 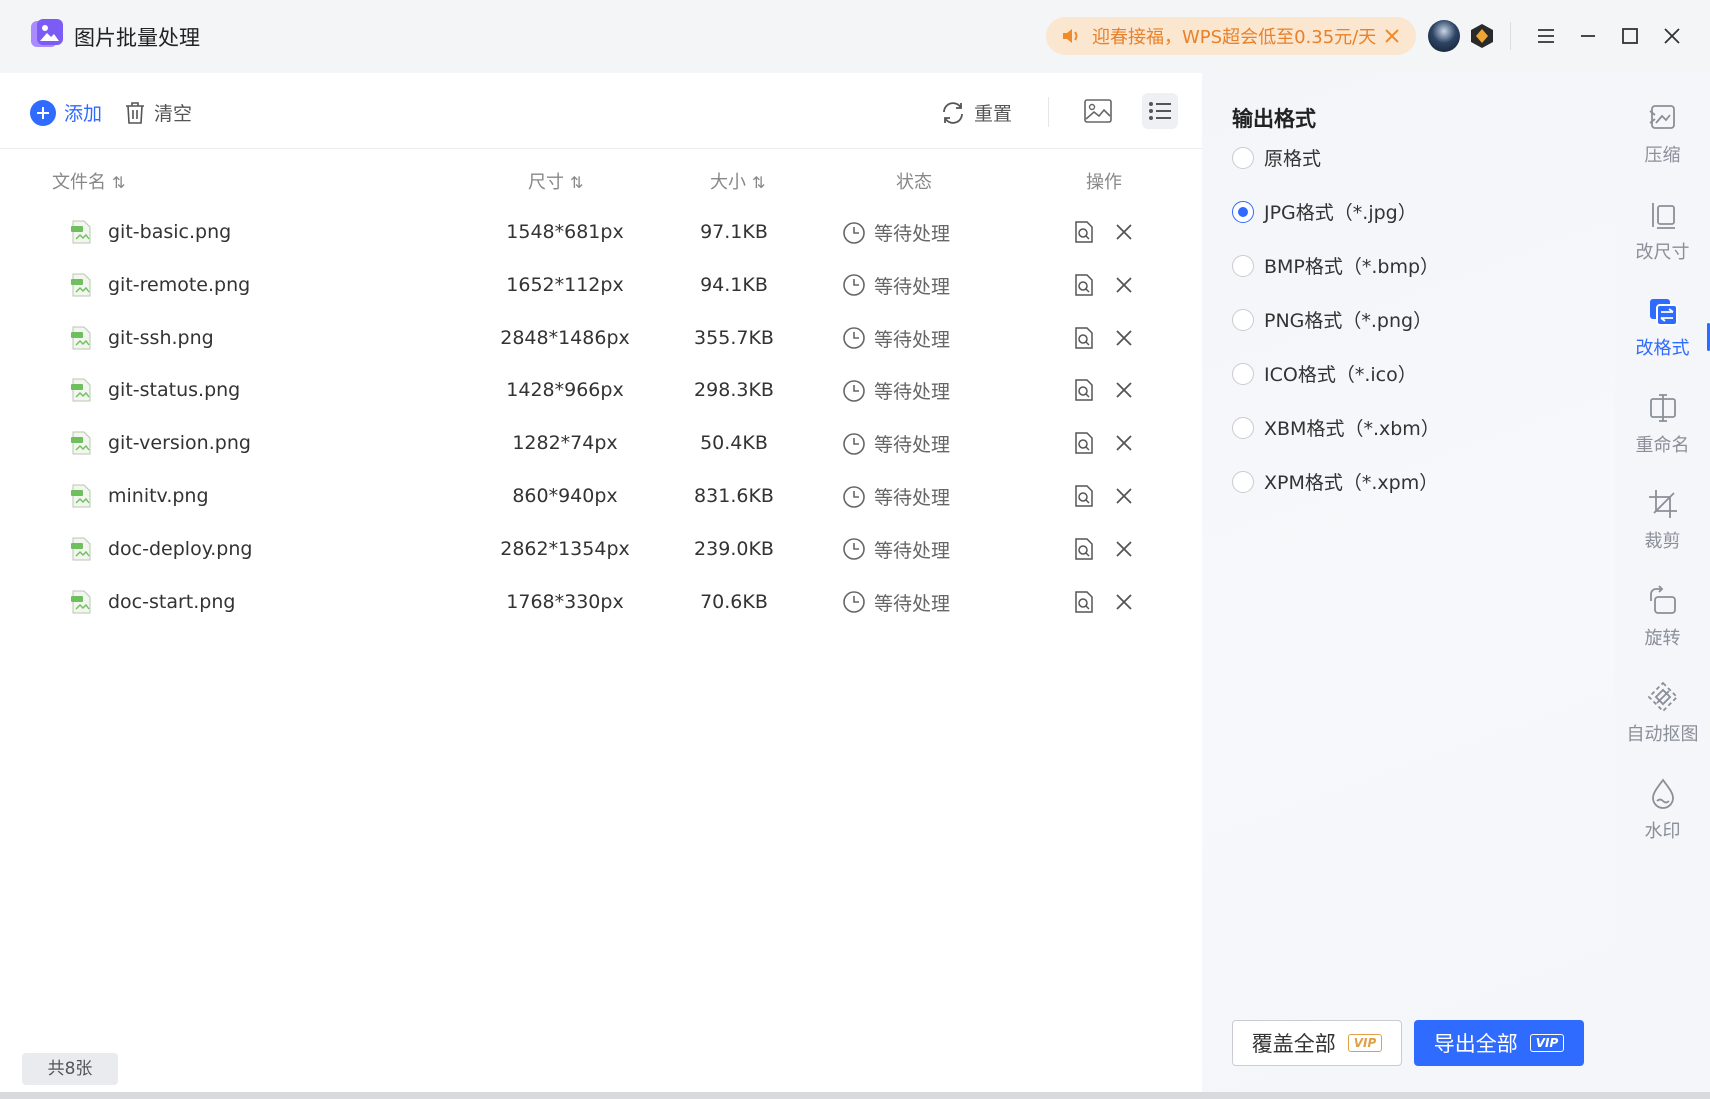 I want to click on file-dimensions: 1428*966px, so click(x=565, y=390).